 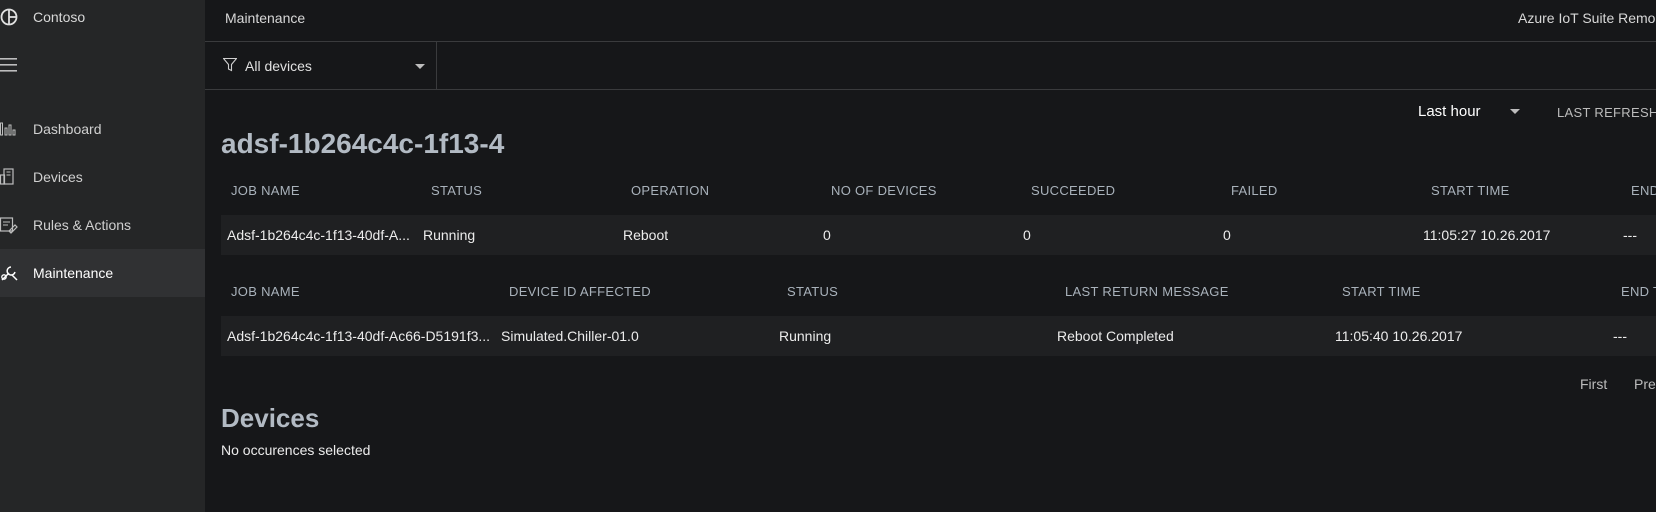 What do you see at coordinates (1073, 190) in the screenshot?
I see `column-header: SUCCEEDED` at bounding box center [1073, 190].